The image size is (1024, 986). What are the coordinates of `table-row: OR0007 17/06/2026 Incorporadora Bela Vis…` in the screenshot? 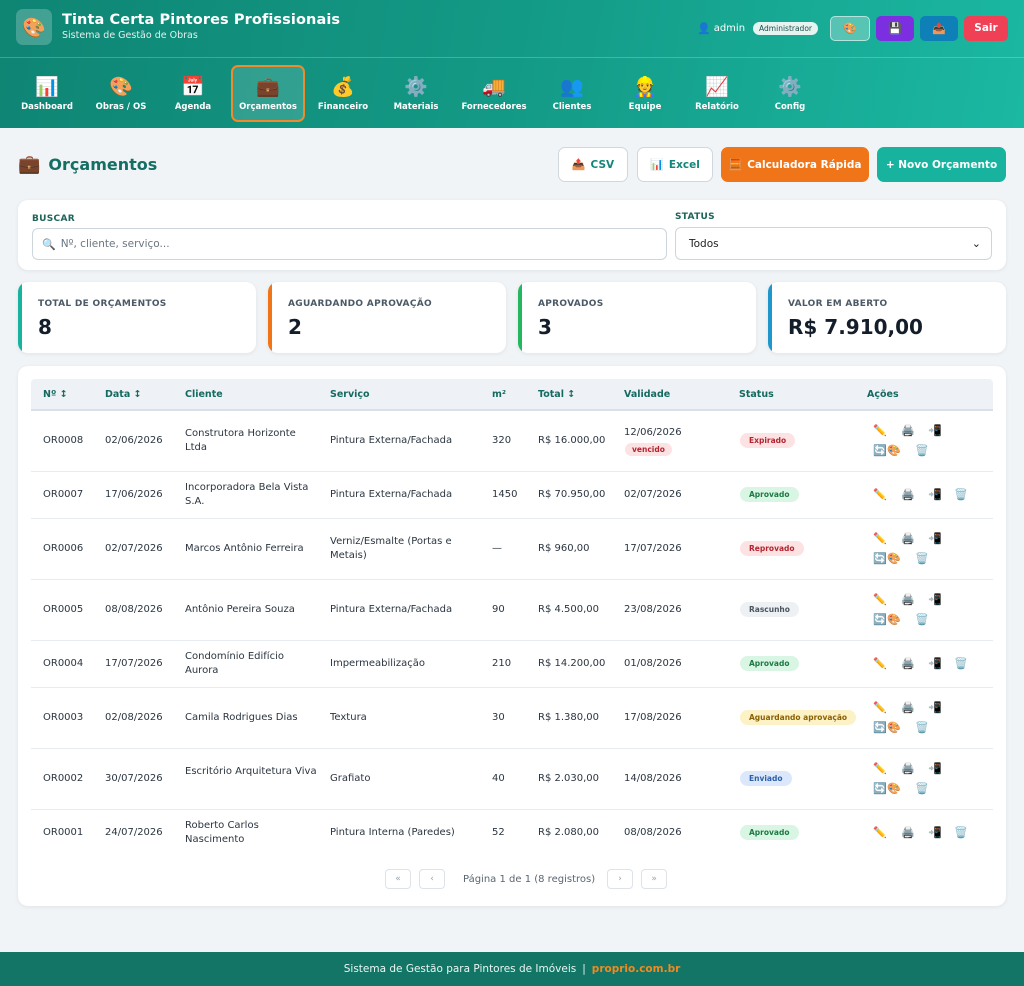 It's located at (512, 495).